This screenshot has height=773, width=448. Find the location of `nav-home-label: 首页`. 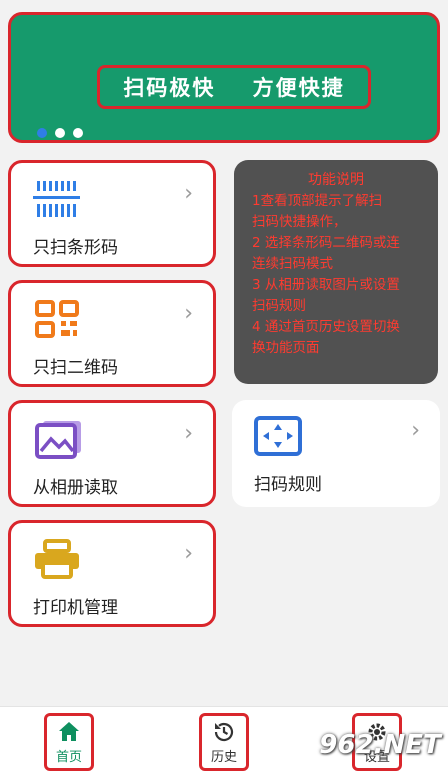

nav-home-label: 首页 is located at coordinates (68, 757).